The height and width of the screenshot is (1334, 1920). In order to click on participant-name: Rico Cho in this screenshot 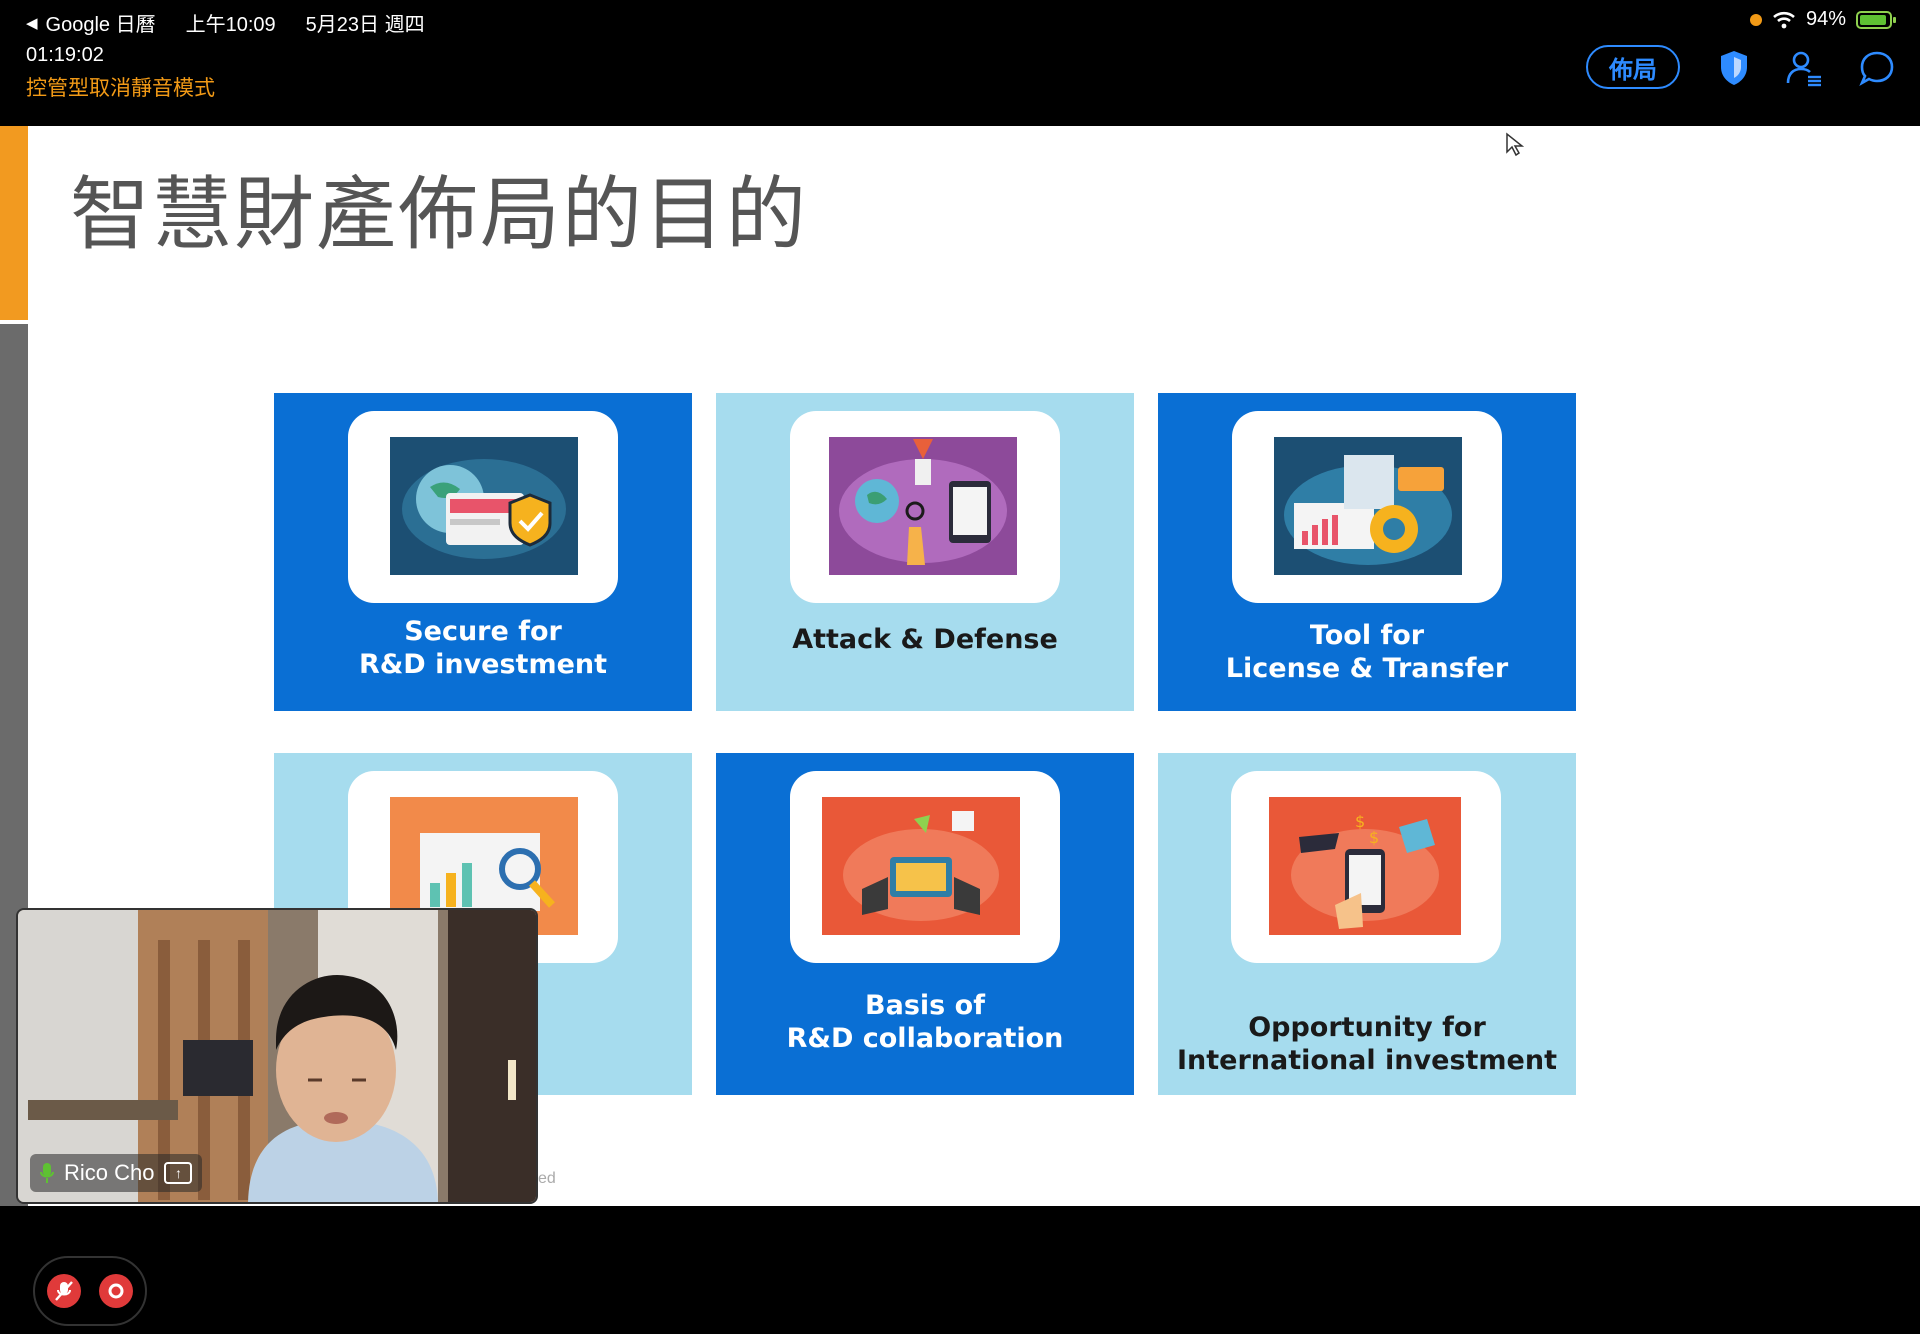, I will do `click(109, 1172)`.